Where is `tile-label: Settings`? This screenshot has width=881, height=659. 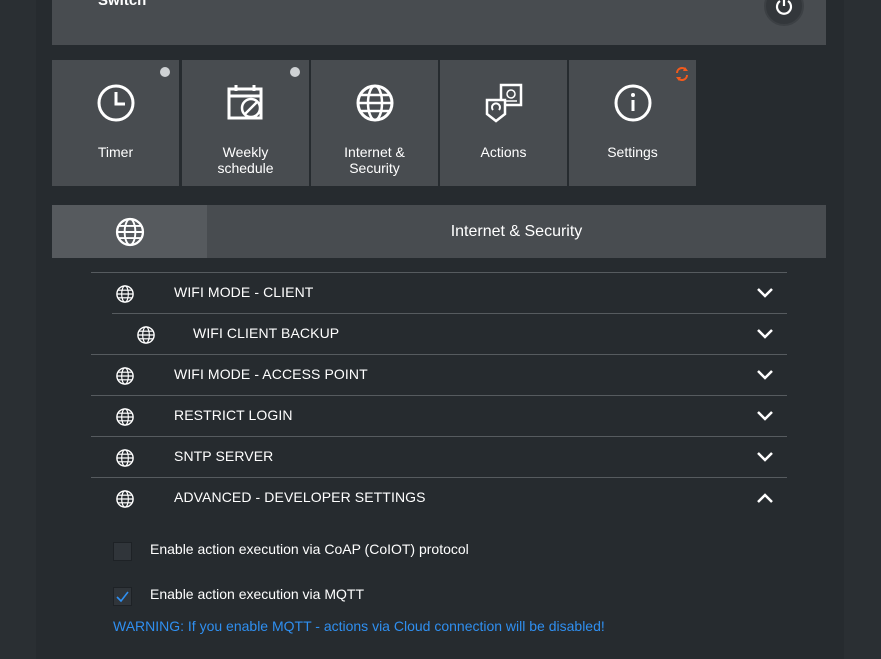 tile-label: Settings is located at coordinates (632, 152).